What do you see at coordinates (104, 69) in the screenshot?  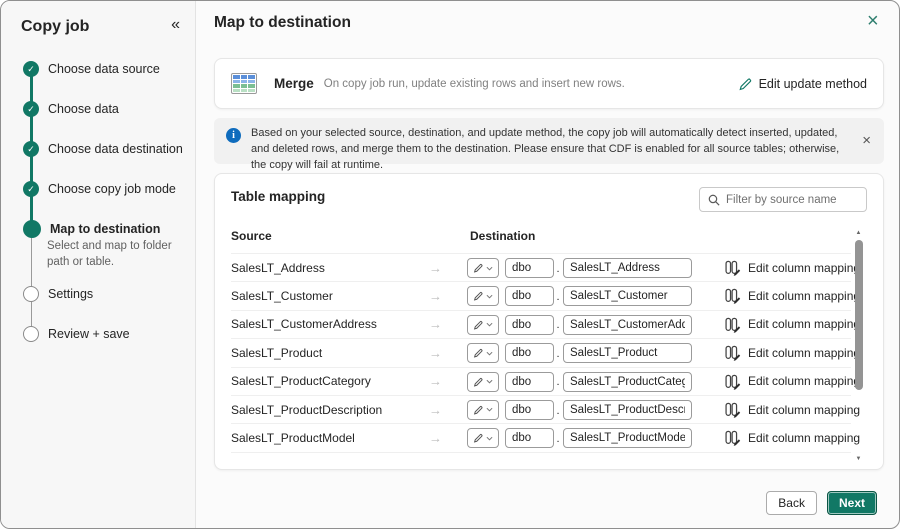 I see `step-label: Choose data source` at bounding box center [104, 69].